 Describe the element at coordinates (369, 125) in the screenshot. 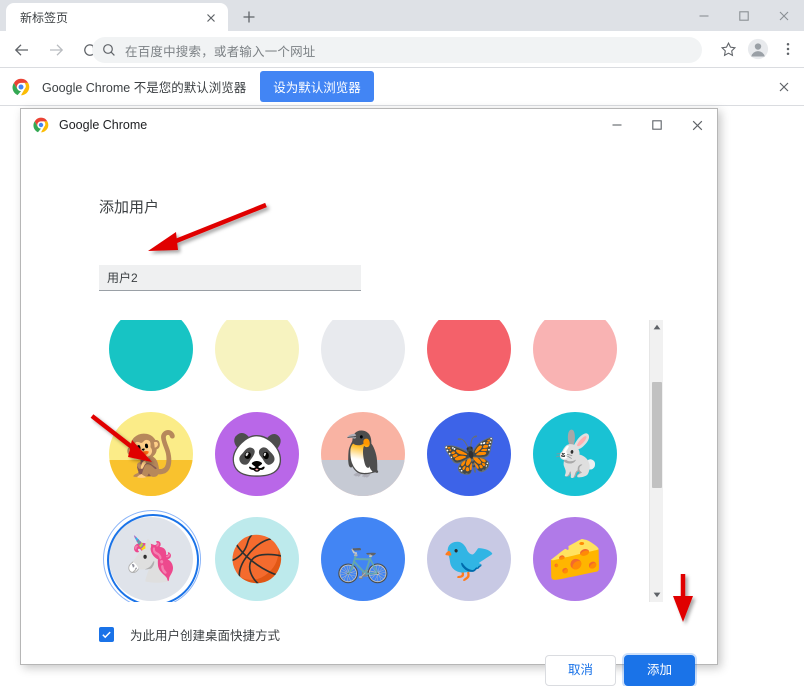

I see `dialog-titlebar: Google Chrome` at that location.